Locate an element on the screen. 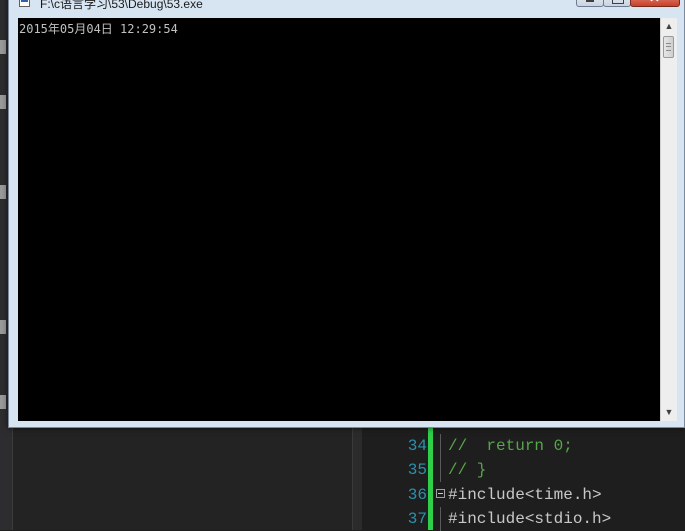  console-output-text: 2015年05月04日 12:29:54 is located at coordinates (98, 29).